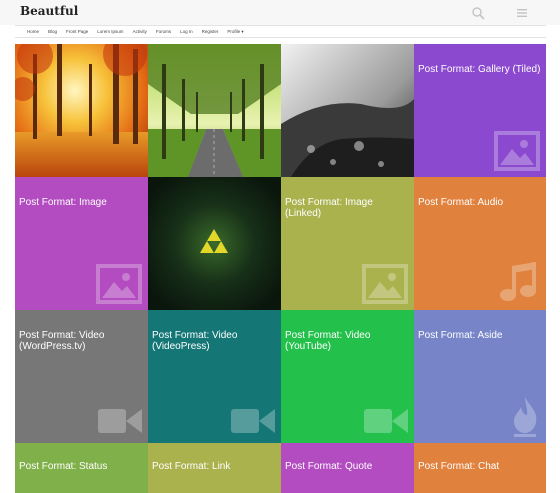 Image resolution: width=560 pixels, height=493 pixels. What do you see at coordinates (347, 341) in the screenshot?
I see `post-title: Post Format: Video (YouTube)` at bounding box center [347, 341].